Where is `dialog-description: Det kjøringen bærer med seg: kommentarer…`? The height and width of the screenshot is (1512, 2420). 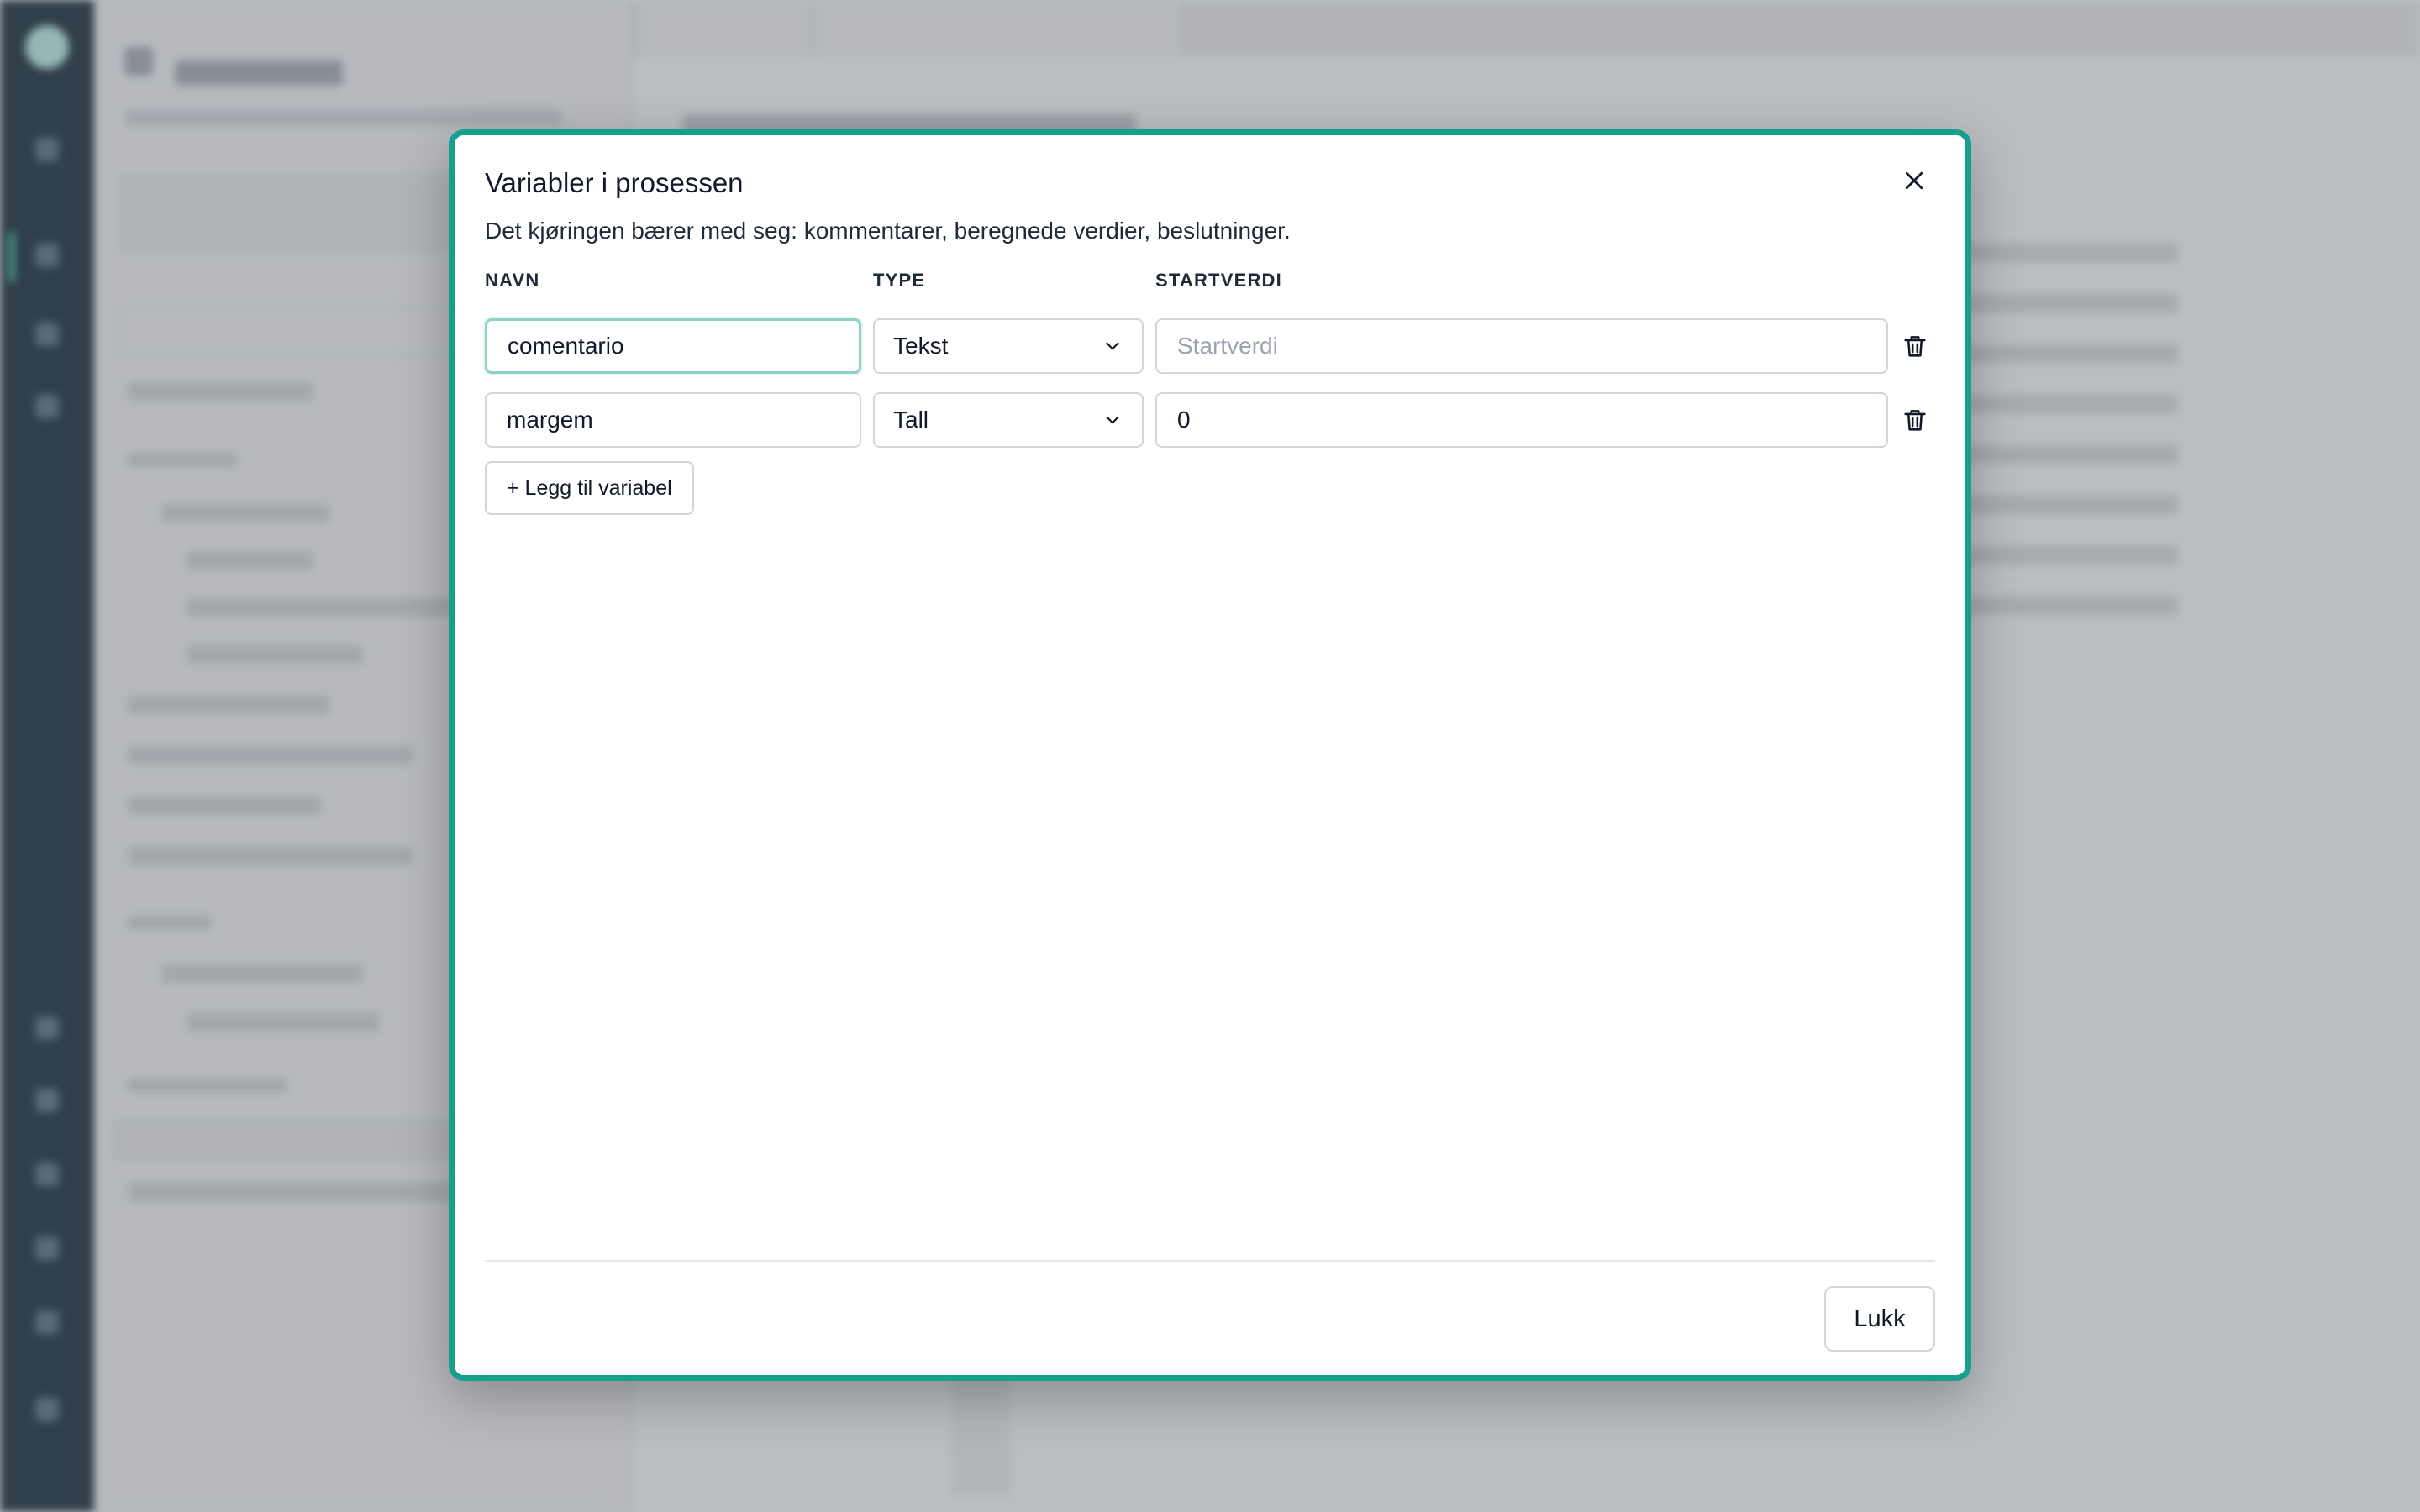
dialog-description: Det kjøringen bærer med seg: kommentarer… is located at coordinates (888, 231).